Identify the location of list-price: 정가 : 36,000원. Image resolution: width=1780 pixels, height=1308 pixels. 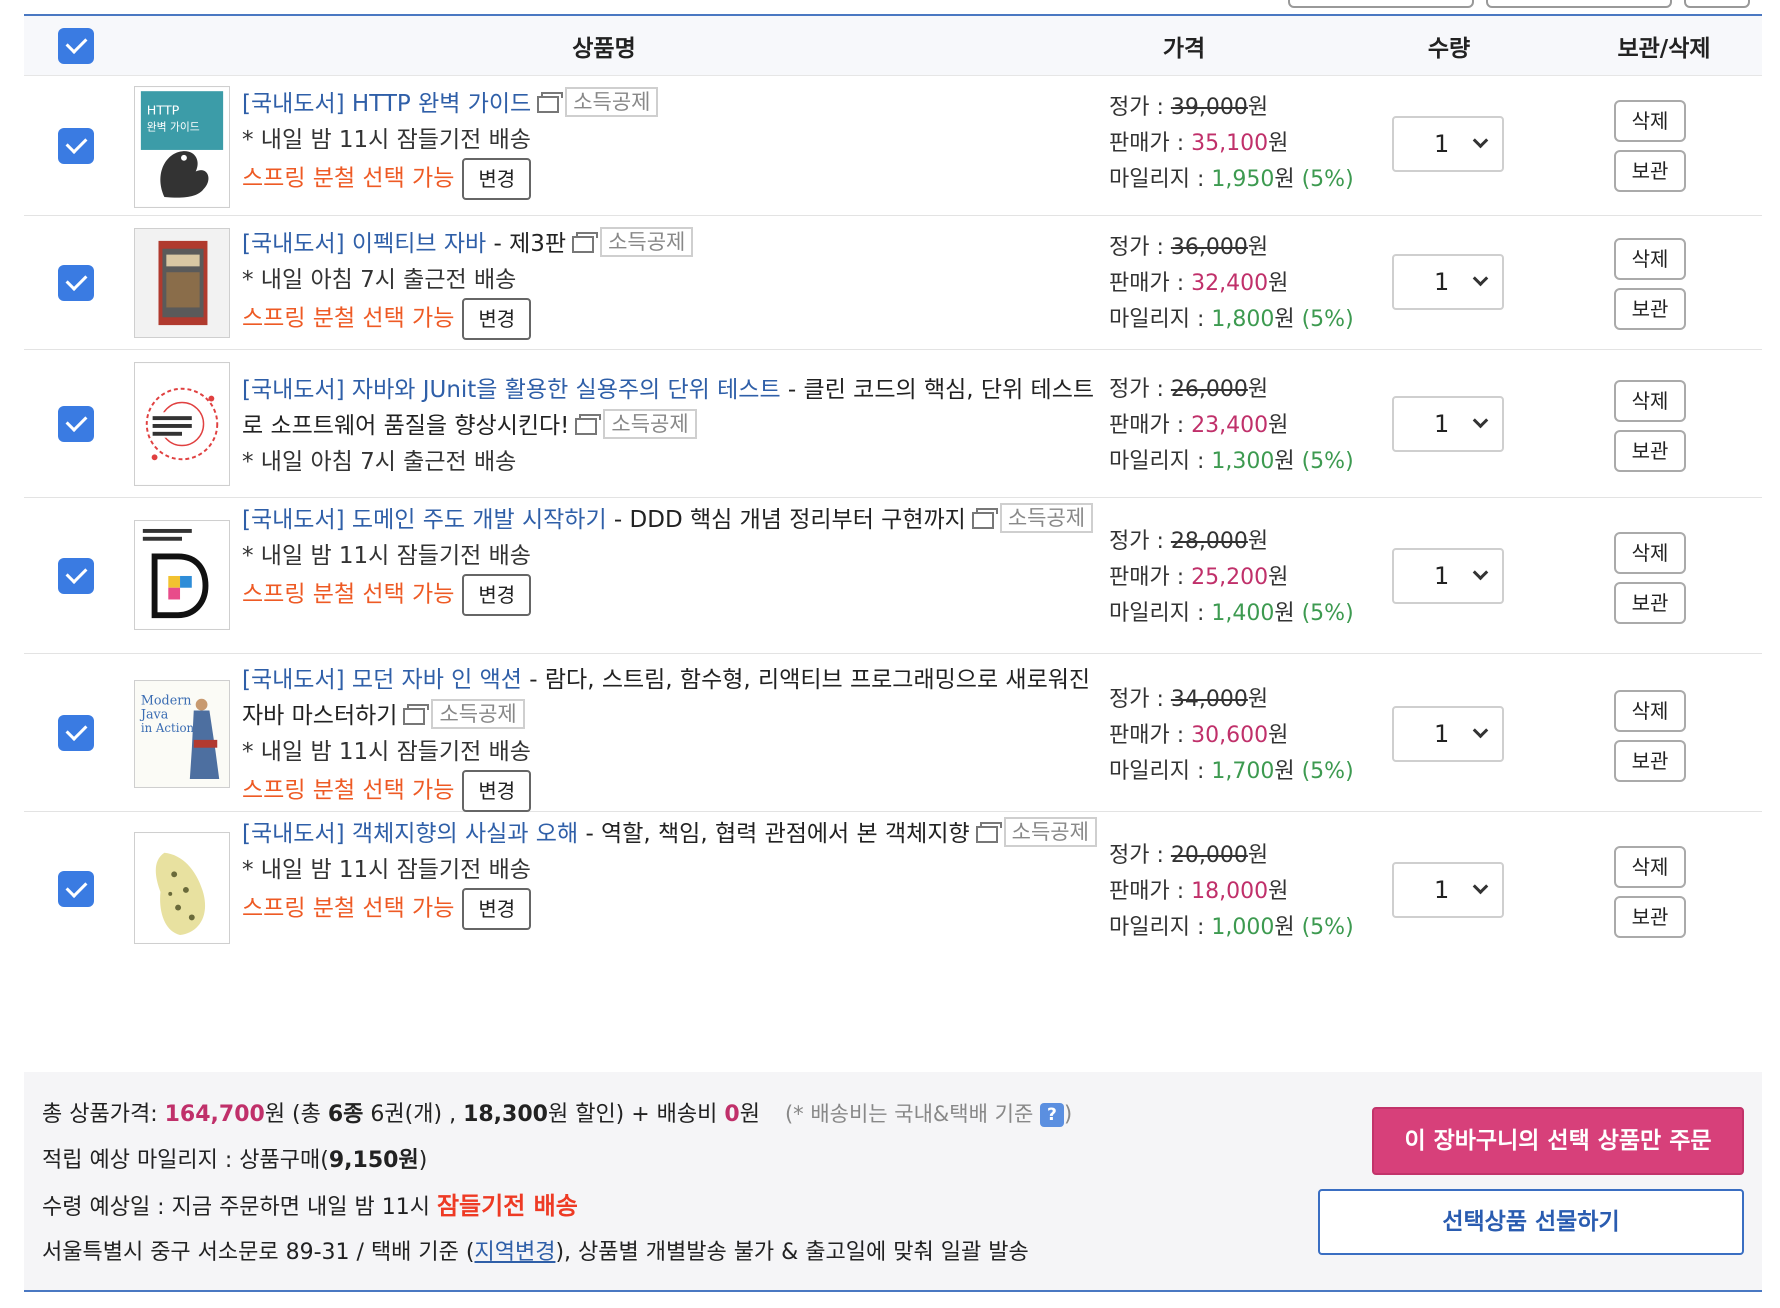
(1189, 247).